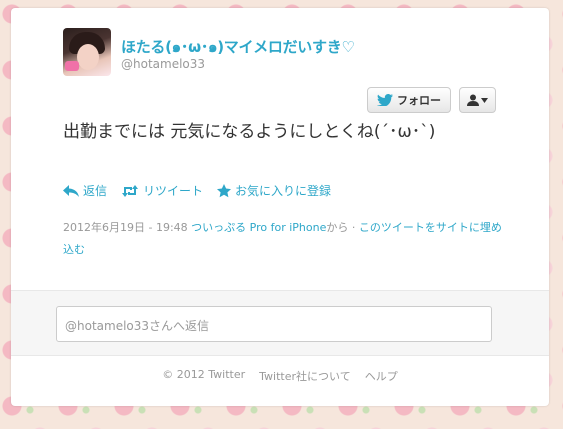 This screenshot has height=429, width=563. Describe the element at coordinates (130, 190) in the screenshot. I see `retweet-icon` at that location.